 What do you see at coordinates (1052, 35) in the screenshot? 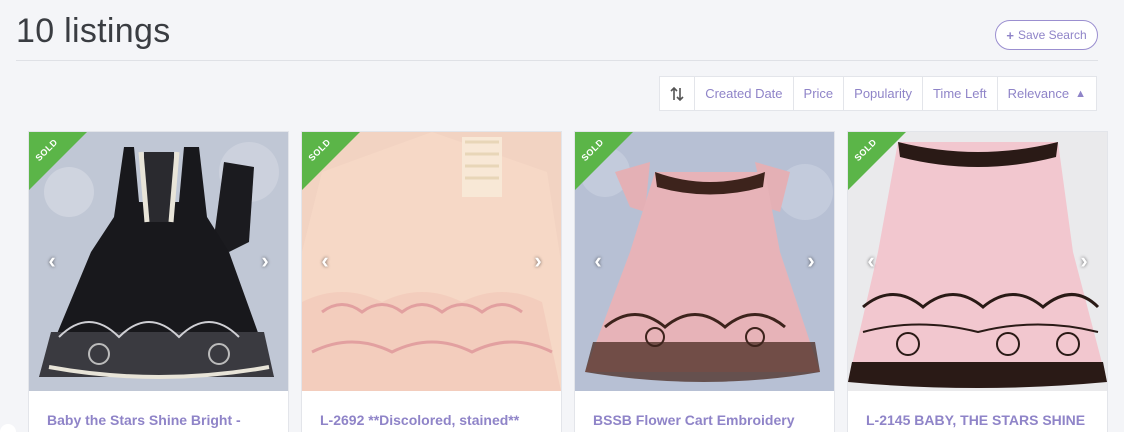
I see `save-search-label: Save Search` at bounding box center [1052, 35].